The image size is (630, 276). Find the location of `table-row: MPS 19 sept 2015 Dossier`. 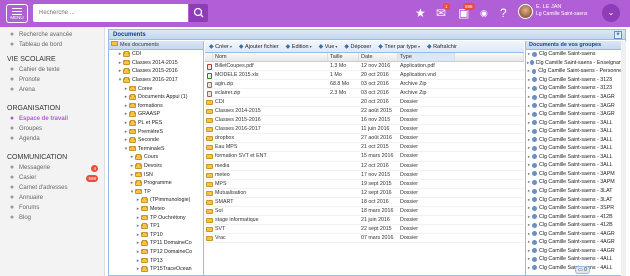

table-row: MPS 19 sept 2015 Dossier is located at coordinates (364, 184).